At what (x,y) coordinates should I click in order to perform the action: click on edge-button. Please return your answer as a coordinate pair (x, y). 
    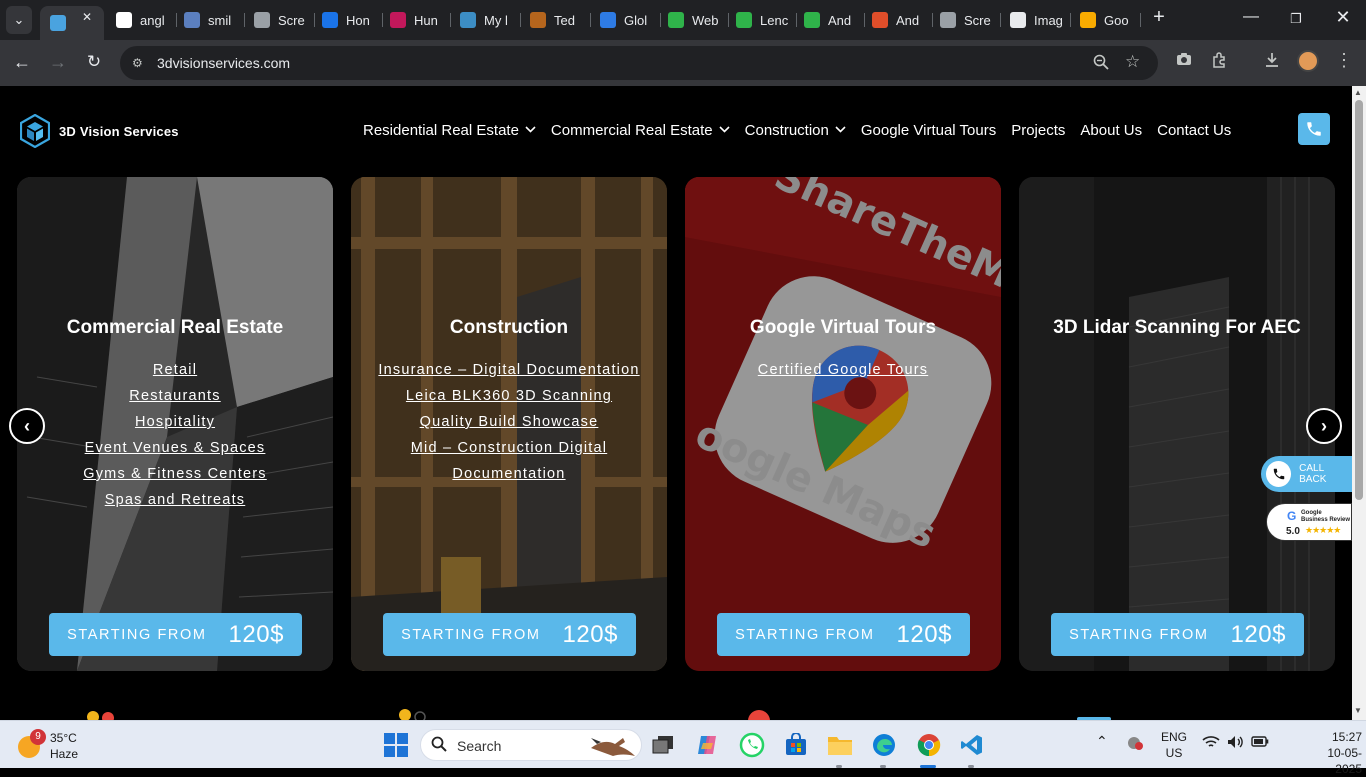
    Looking at the image, I should click on (884, 745).